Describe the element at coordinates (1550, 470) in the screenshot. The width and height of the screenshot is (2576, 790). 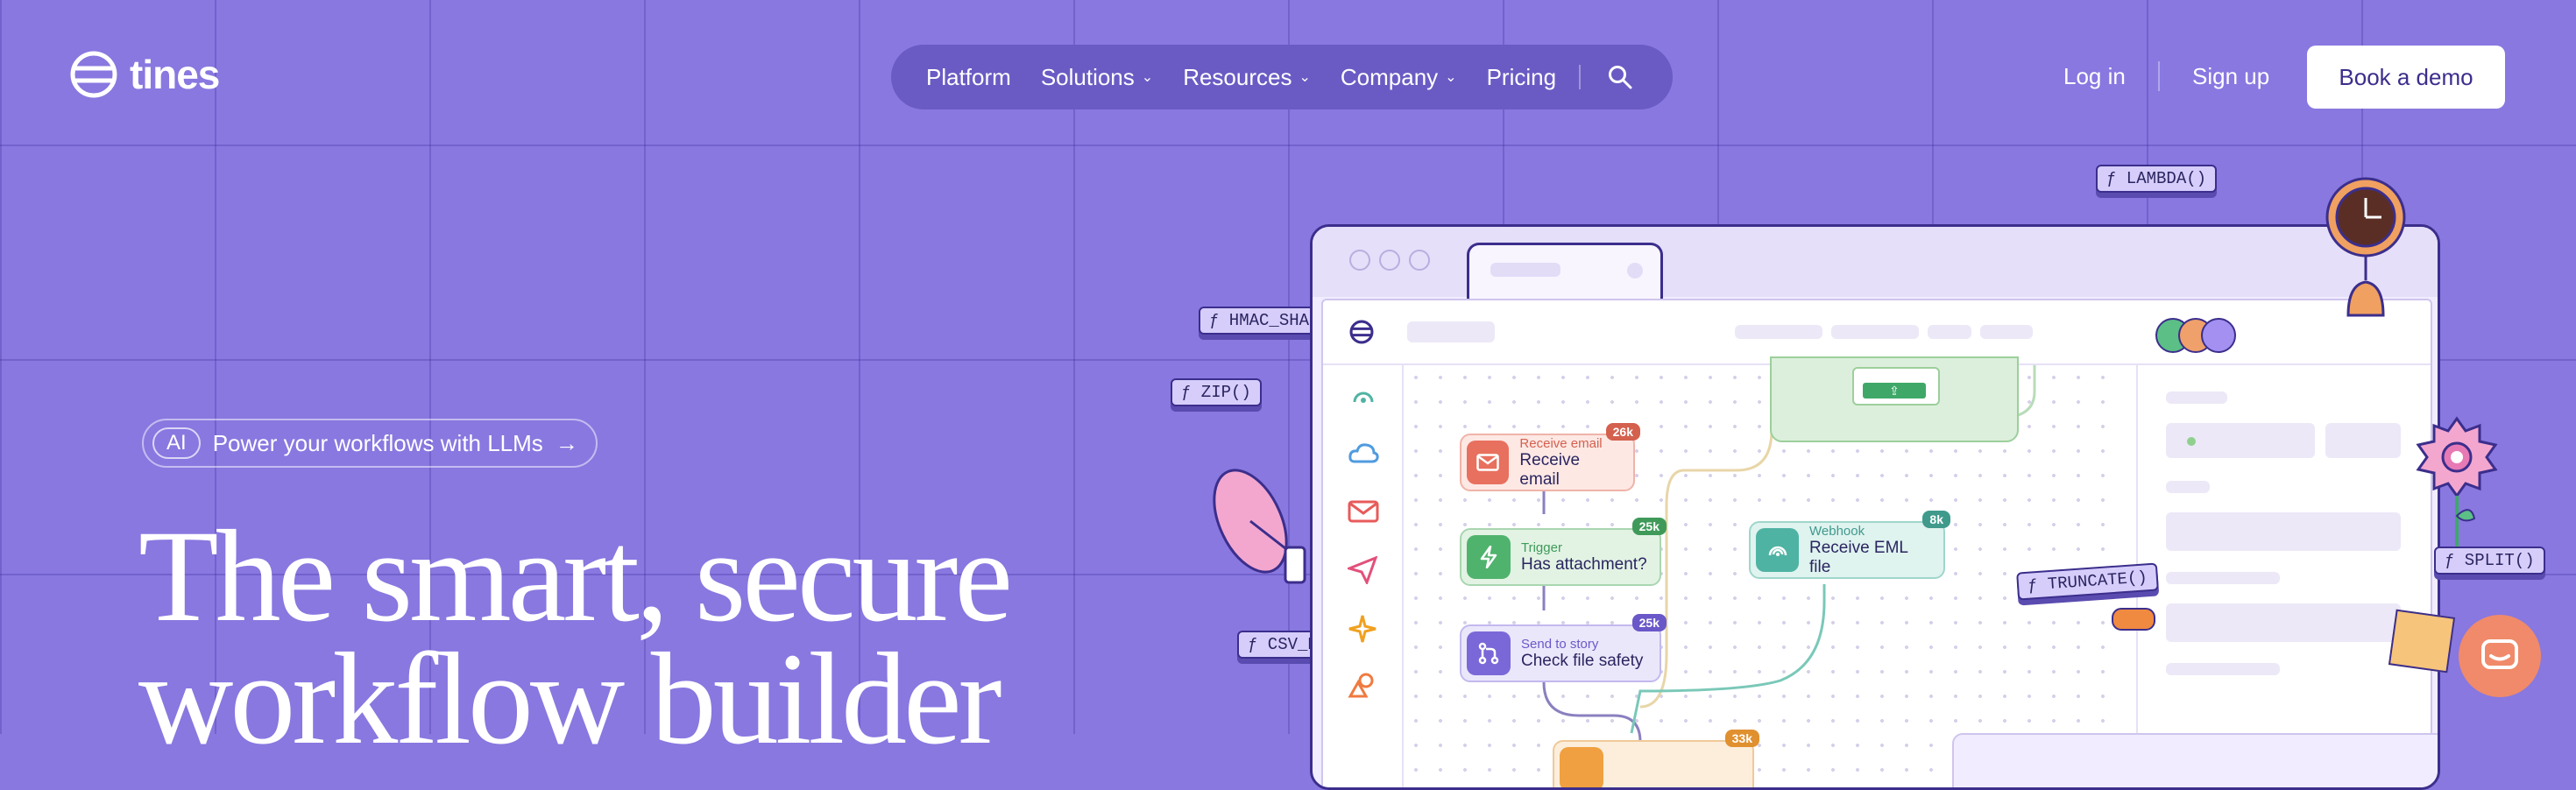
I see `node-title: Receive email` at that location.